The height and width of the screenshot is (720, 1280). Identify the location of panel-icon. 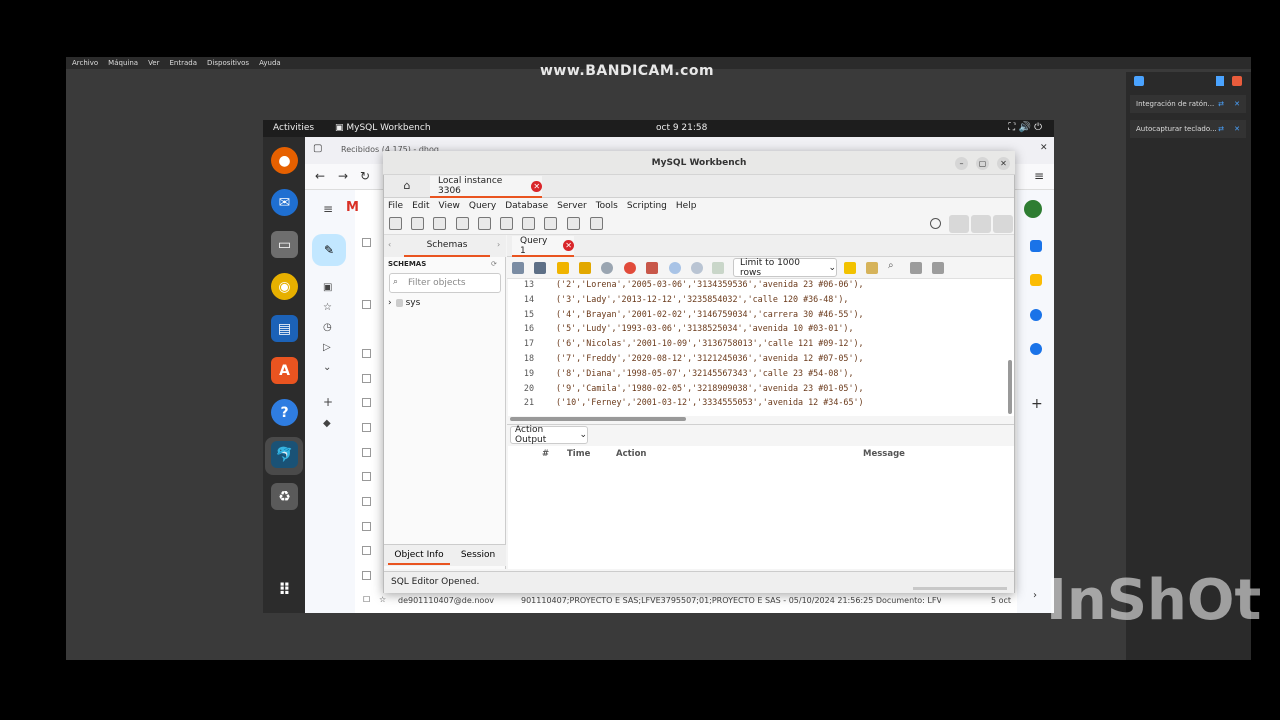
(1220, 81).